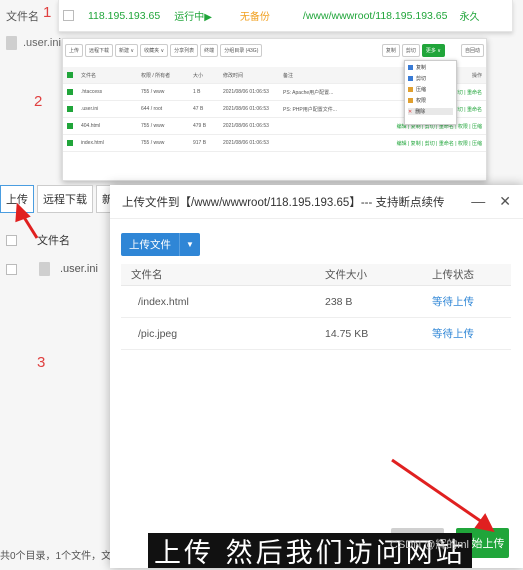 The image size is (523, 570). What do you see at coordinates (437, 491) in the screenshot?
I see `arrow-to-start-upload` at bounding box center [437, 491].